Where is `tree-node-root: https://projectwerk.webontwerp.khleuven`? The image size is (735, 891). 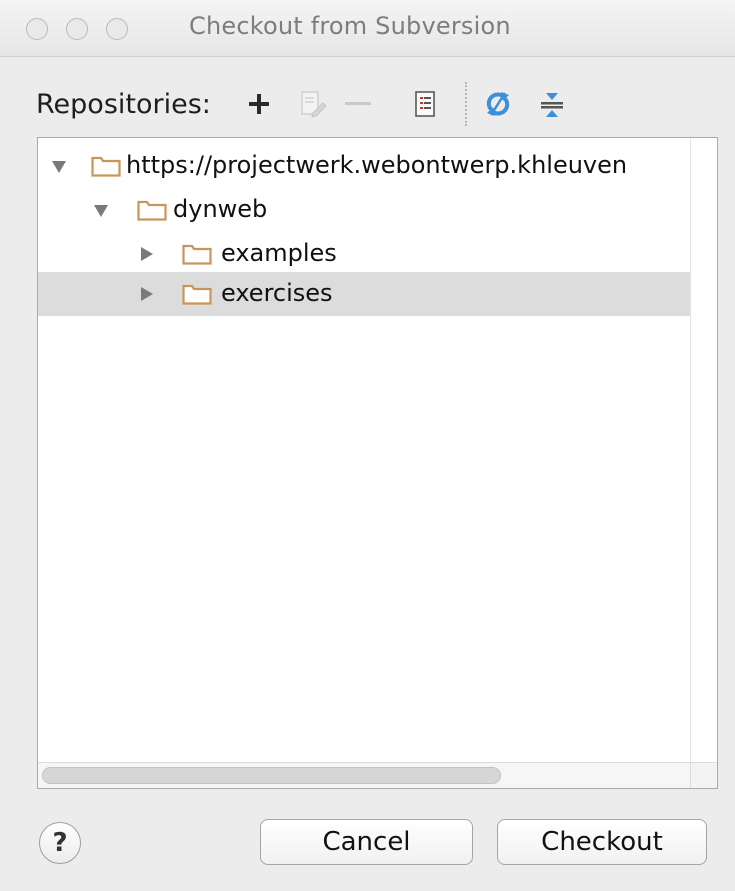
tree-node-root: https://projectwerk.webontwerp.khleuven is located at coordinates (364, 166).